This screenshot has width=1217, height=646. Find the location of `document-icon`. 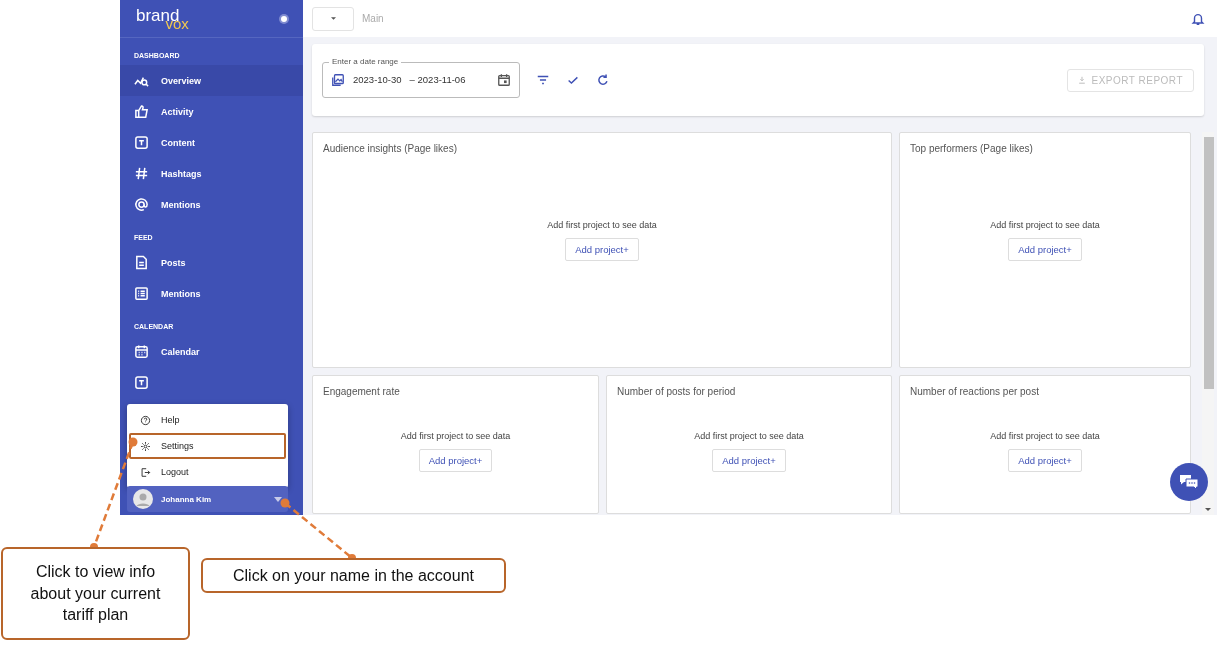

document-icon is located at coordinates (141, 262).